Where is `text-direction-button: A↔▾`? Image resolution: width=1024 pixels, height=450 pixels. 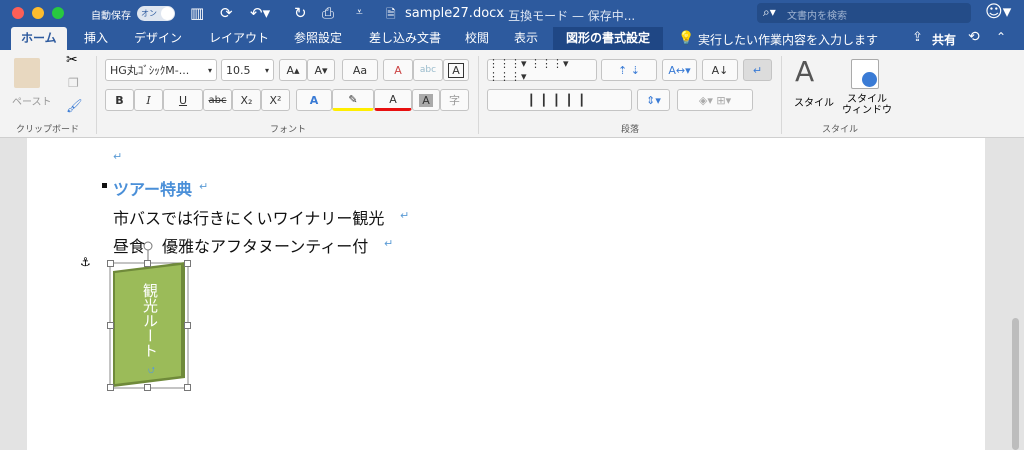 text-direction-button: A↔▾ is located at coordinates (679, 70).